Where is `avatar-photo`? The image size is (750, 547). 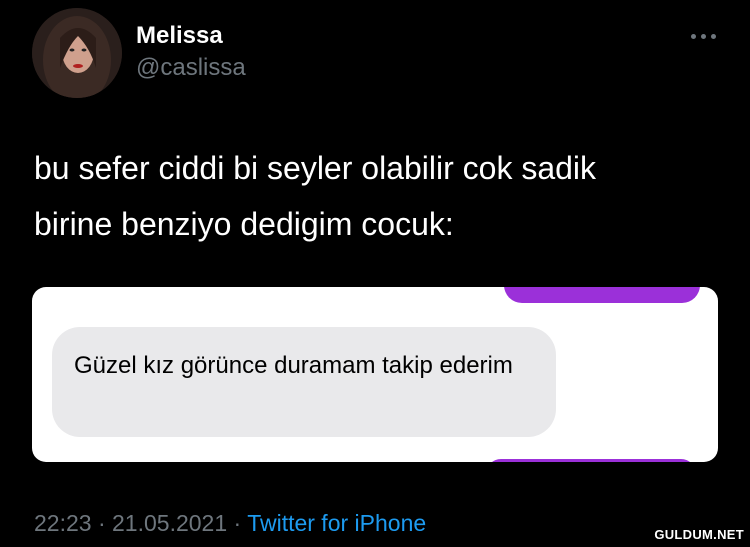
avatar-photo is located at coordinates (77, 53).